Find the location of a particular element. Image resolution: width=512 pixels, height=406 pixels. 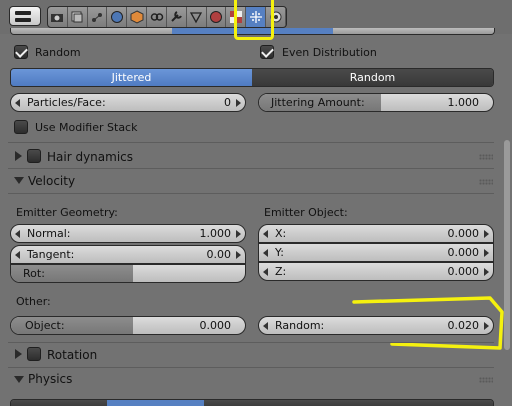

object-icon is located at coordinates (137, 17).